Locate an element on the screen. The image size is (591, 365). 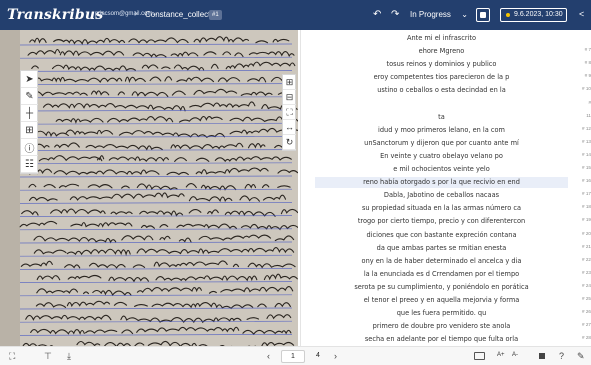
line-number: # 20 is located at coordinates (586, 233).